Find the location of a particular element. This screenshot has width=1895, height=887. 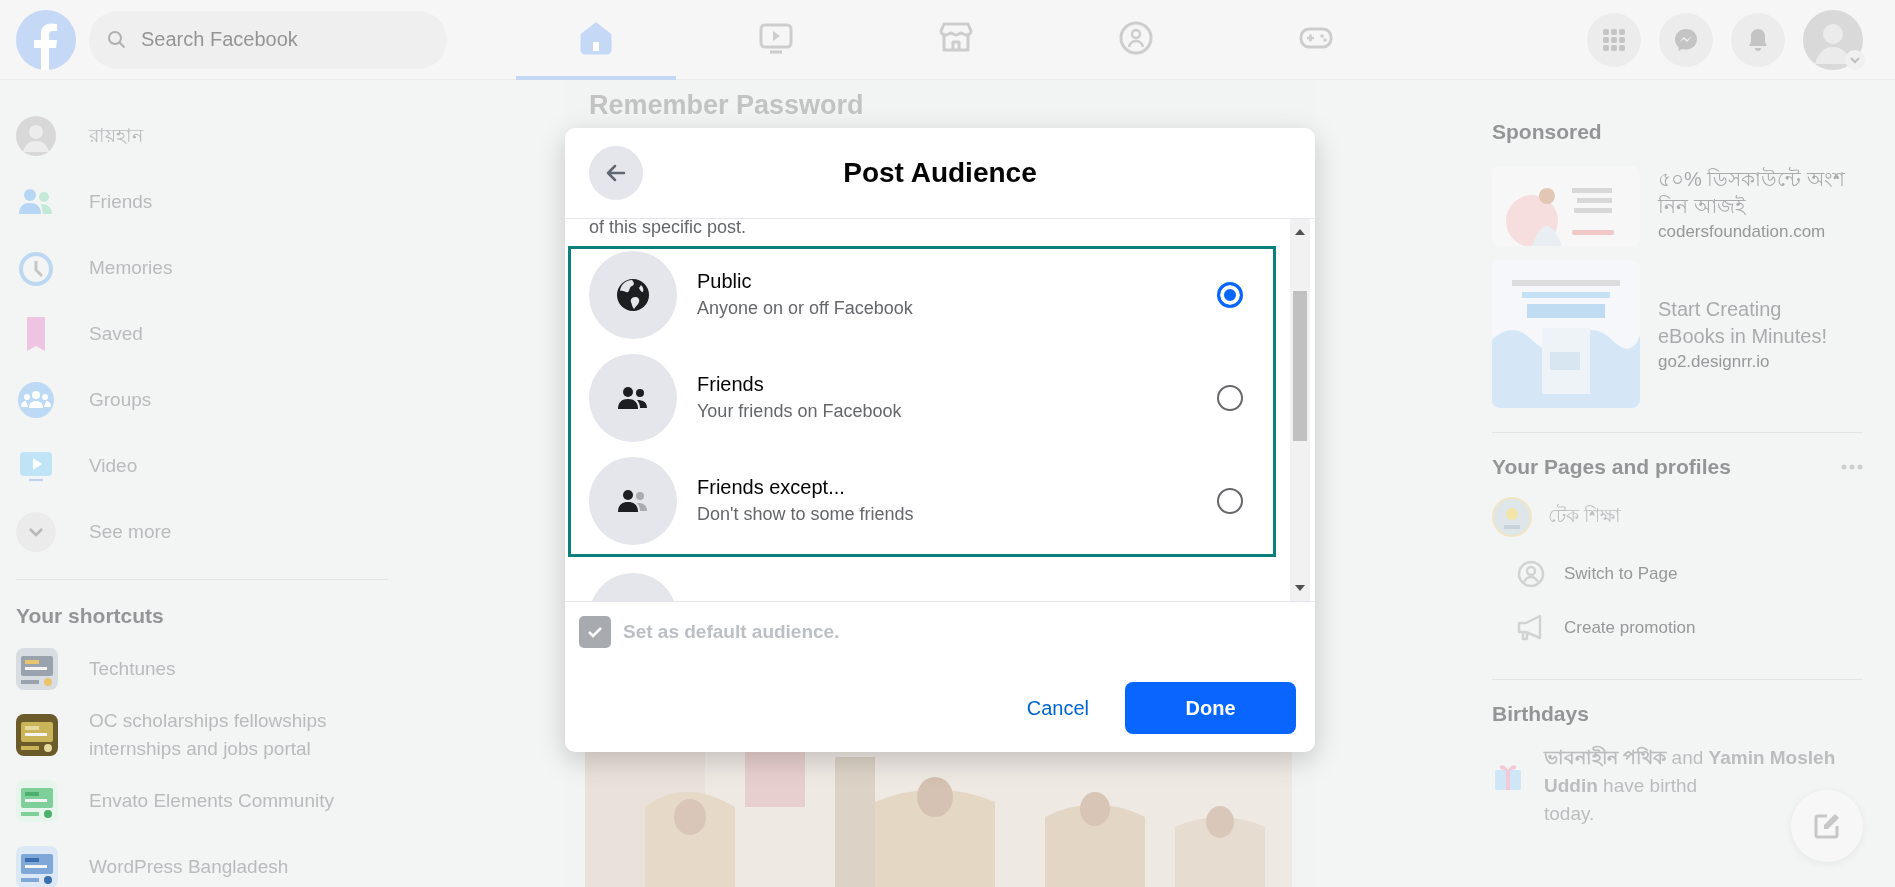

page-action-link: Create promotion is located at coordinates (1630, 628).